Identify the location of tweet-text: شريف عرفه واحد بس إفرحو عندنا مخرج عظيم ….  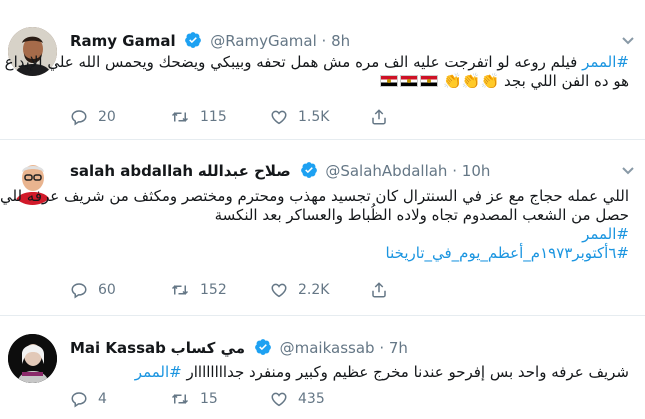
(349, 372).